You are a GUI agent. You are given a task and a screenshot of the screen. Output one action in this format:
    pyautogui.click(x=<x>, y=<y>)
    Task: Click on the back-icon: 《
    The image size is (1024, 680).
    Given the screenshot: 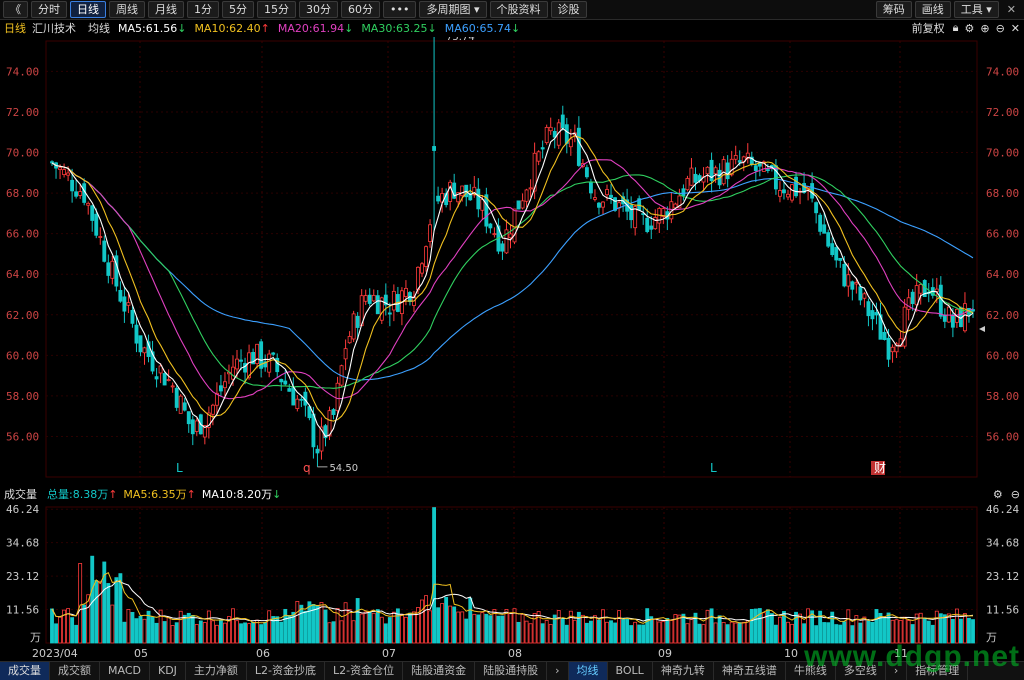 What is the action you would take?
    pyautogui.click(x=15, y=9)
    